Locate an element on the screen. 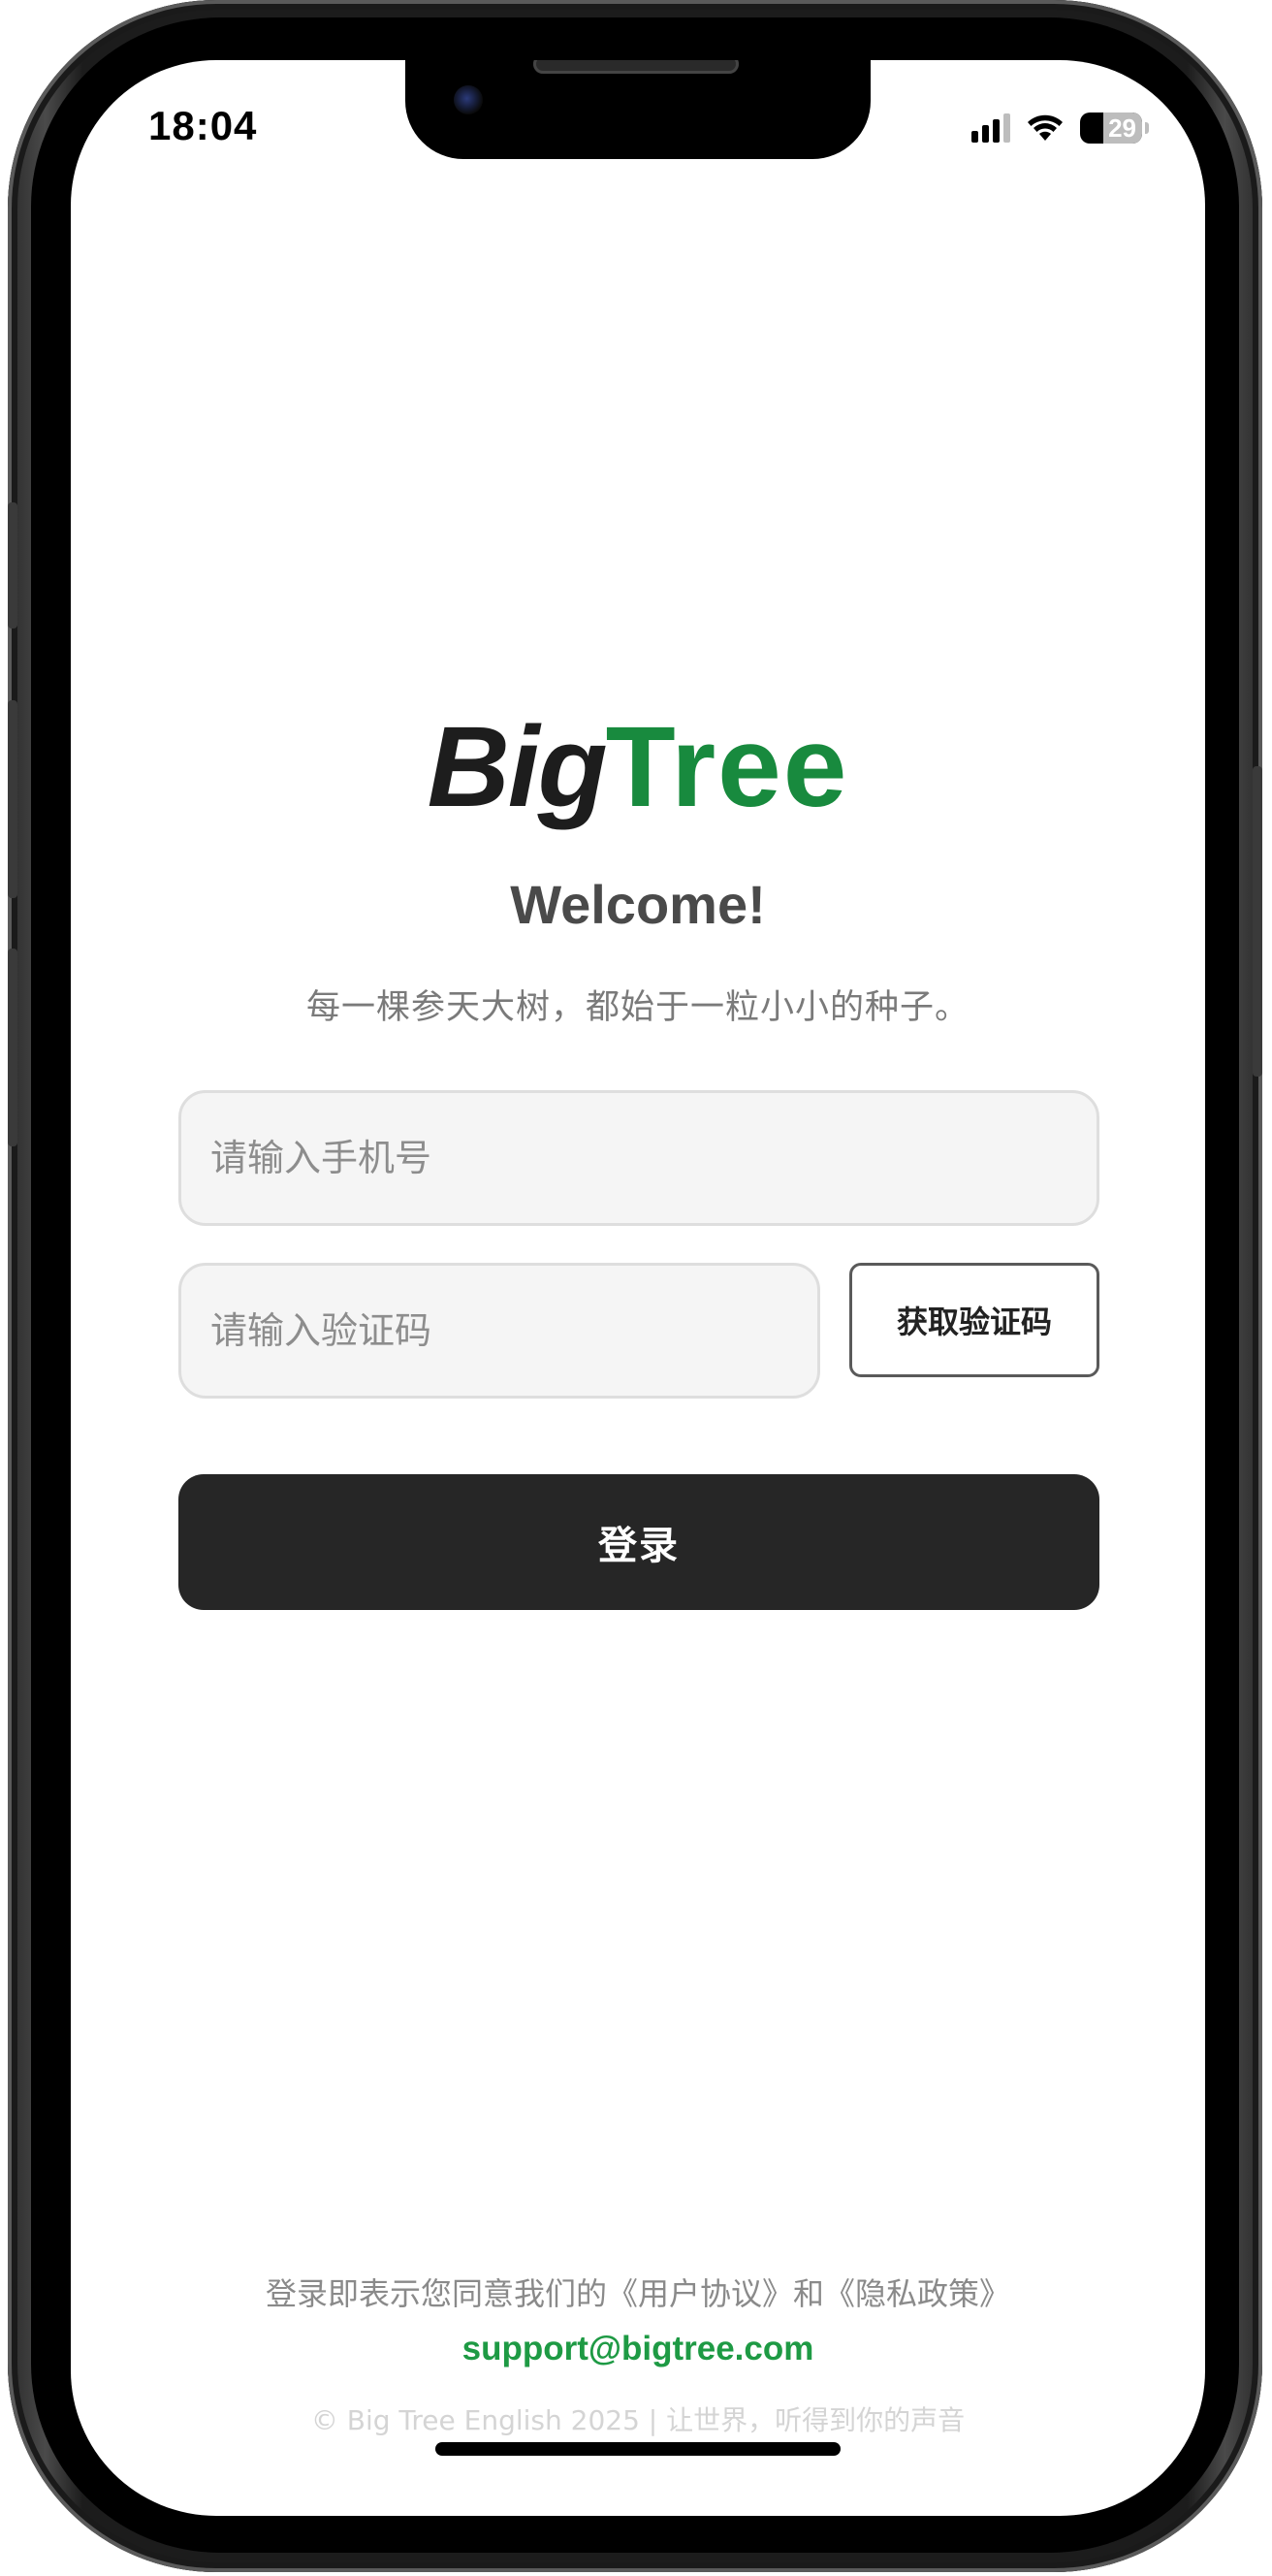 Image resolution: width=1272 pixels, height=2576 pixels. cellular-signal-icon is located at coordinates (990, 128).